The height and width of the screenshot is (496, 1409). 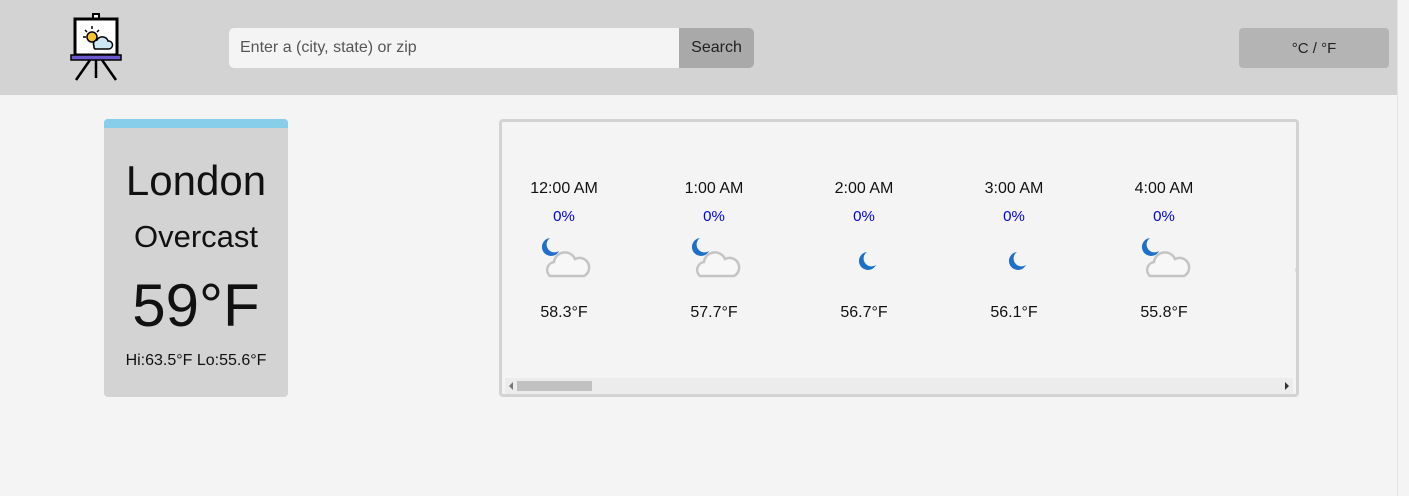 What do you see at coordinates (1164, 312) in the screenshot?
I see `hour-temperature: 55.8°F` at bounding box center [1164, 312].